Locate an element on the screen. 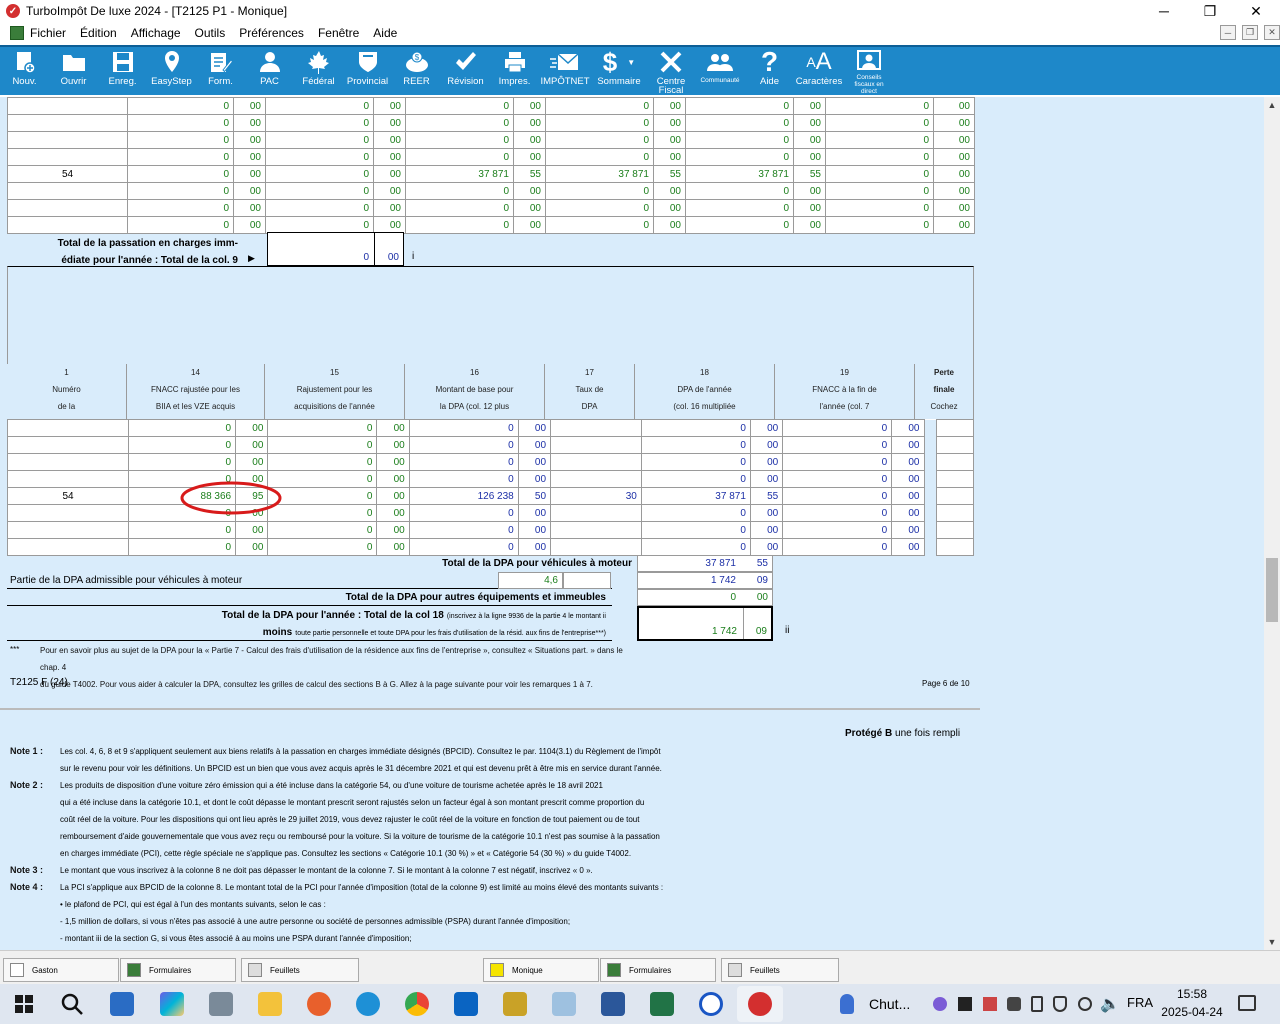 This screenshot has width=1280, height=1024. mdi-restore-icon: ❐ is located at coordinates (1250, 32).